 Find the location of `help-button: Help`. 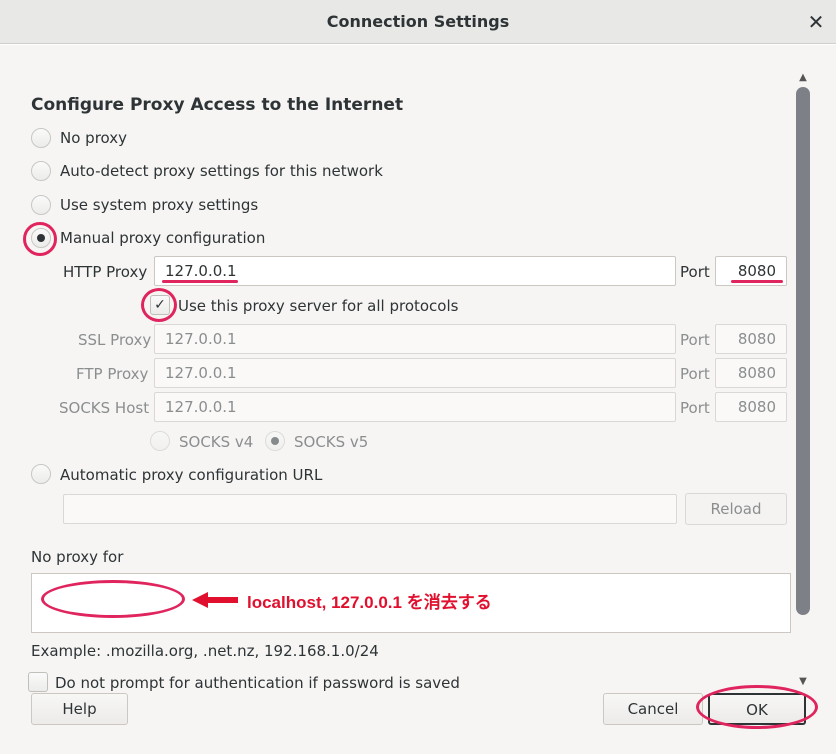

help-button: Help is located at coordinates (79, 709).